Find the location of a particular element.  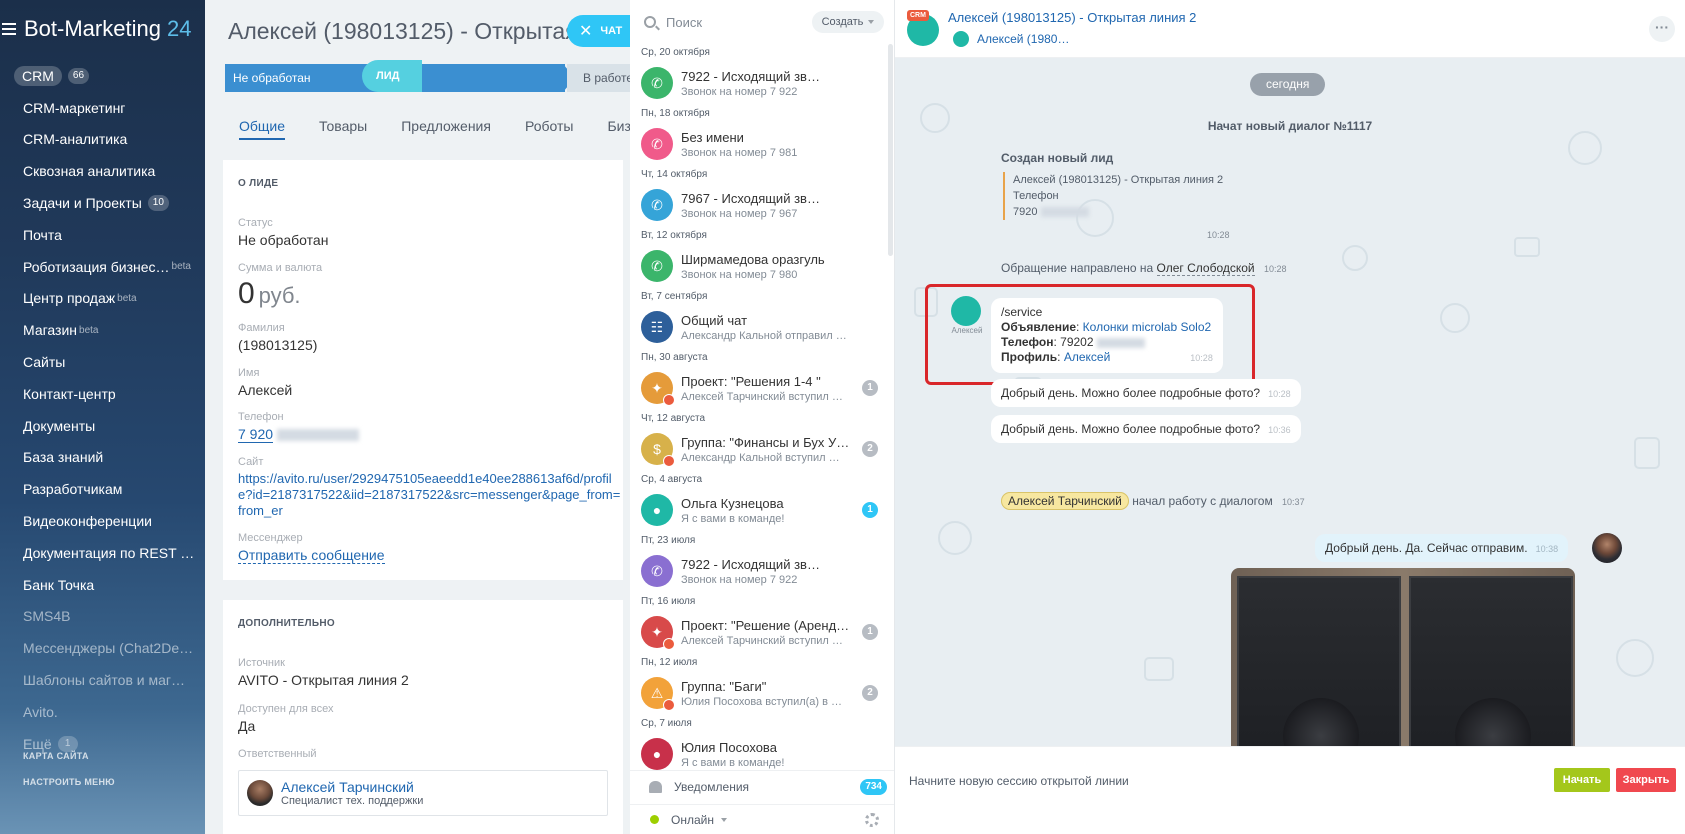

sidebar-item: SMS4B is located at coordinates (102, 617).